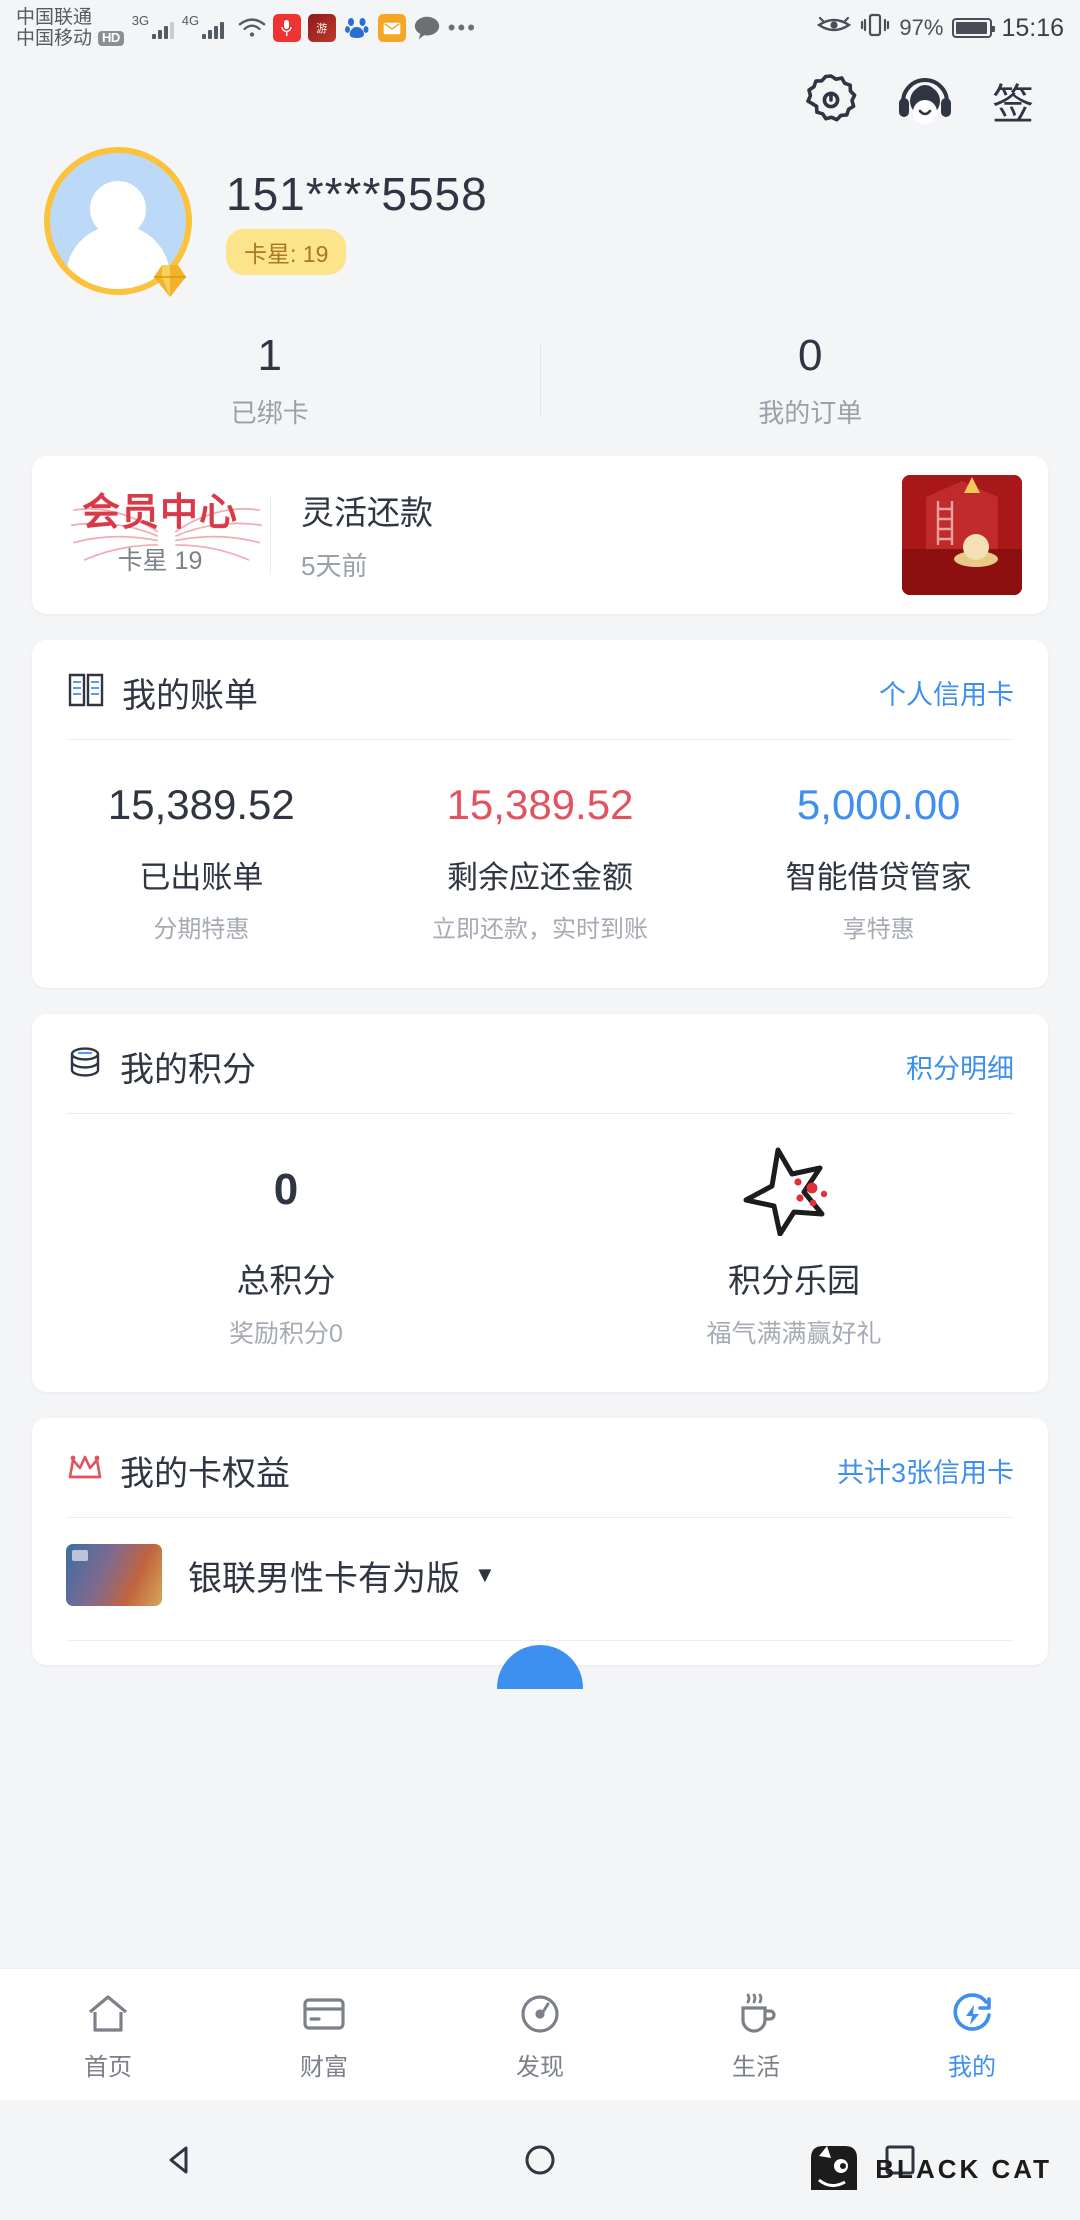 The image size is (1080, 2220). Describe the element at coordinates (540, 2160) in the screenshot. I see `home-circle-icon` at that location.